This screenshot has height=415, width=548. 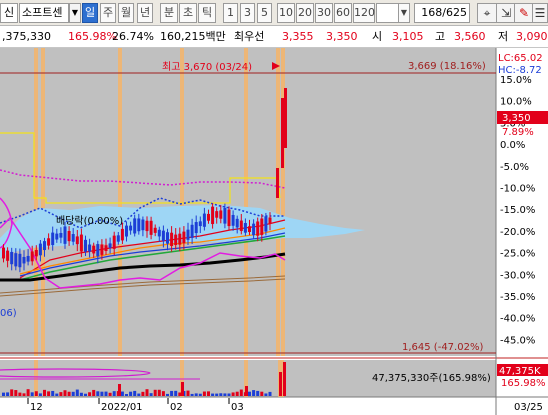 What do you see at coordinates (364, 13) in the screenshot?
I see `interval-button-120: 120` at bounding box center [364, 13].